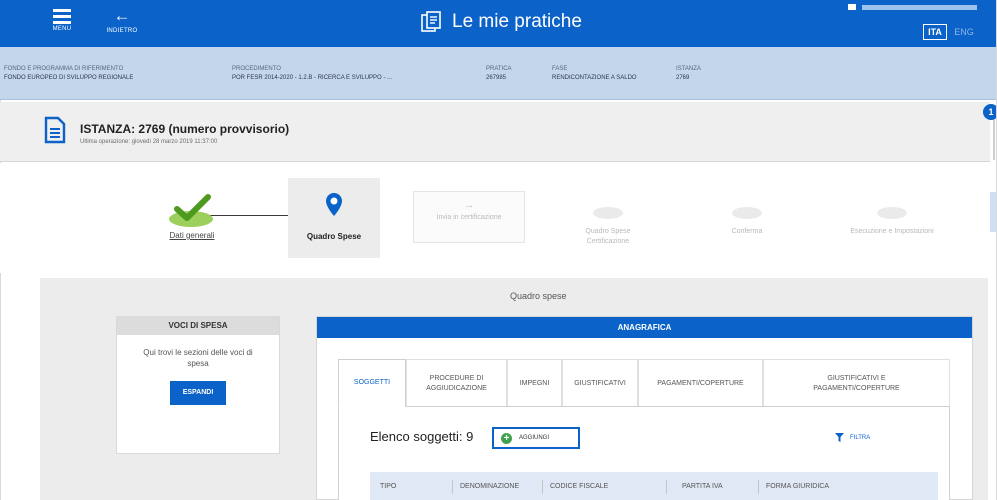 The image size is (997, 500). What do you see at coordinates (506, 438) in the screenshot?
I see `plus-icon: +` at bounding box center [506, 438].